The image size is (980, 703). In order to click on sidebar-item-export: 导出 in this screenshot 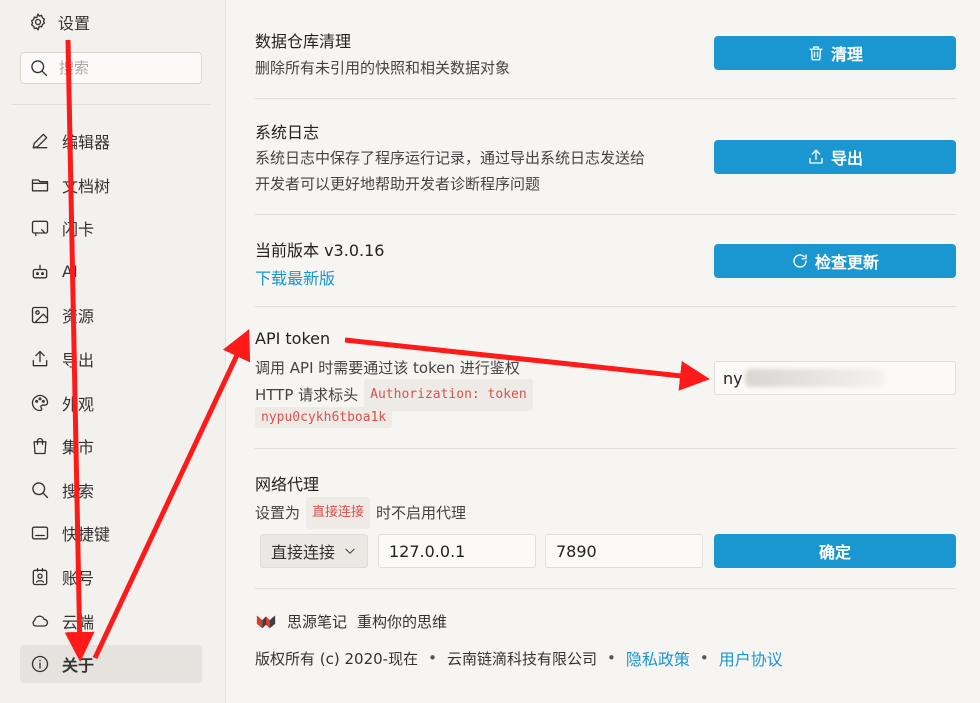, I will do `click(111, 359)`.